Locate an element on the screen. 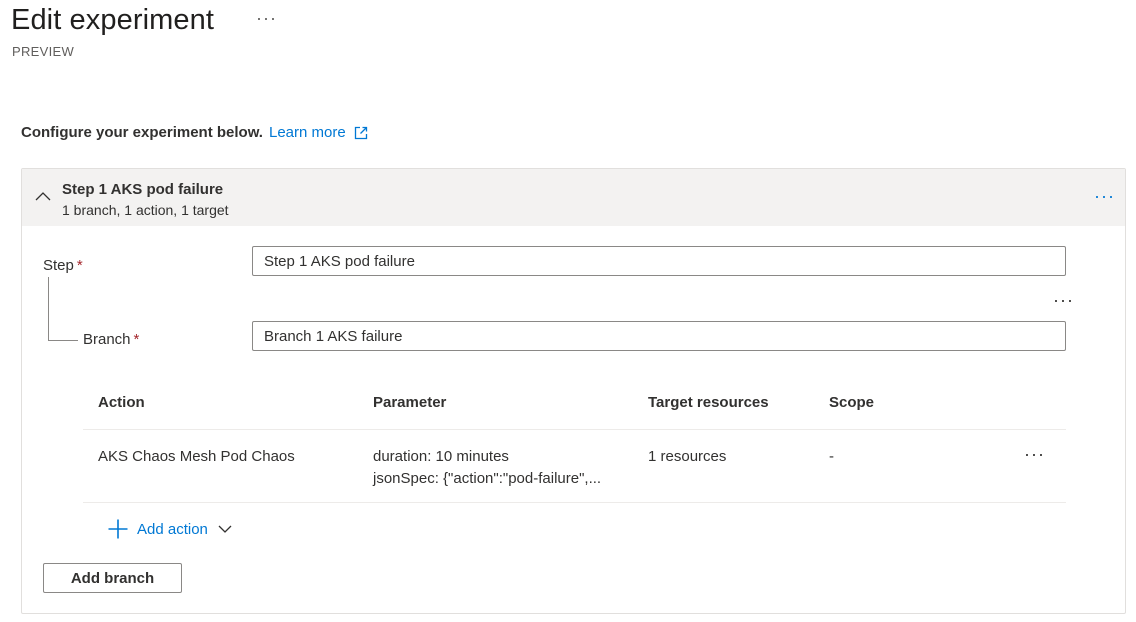 This screenshot has height=622, width=1136. external-link-icon is located at coordinates (360, 132).